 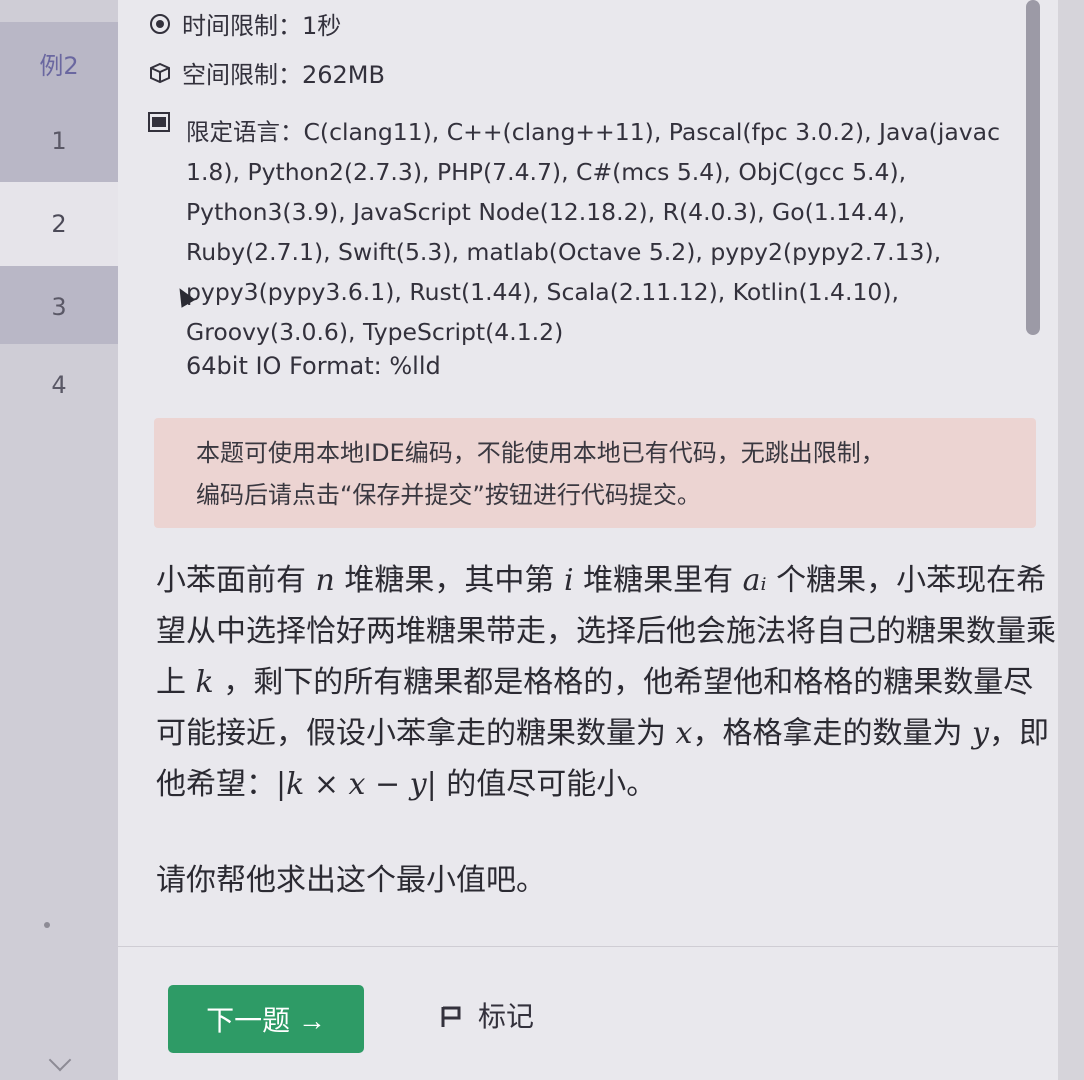 I want to click on sidebar-item-4: 4, so click(x=59, y=385).